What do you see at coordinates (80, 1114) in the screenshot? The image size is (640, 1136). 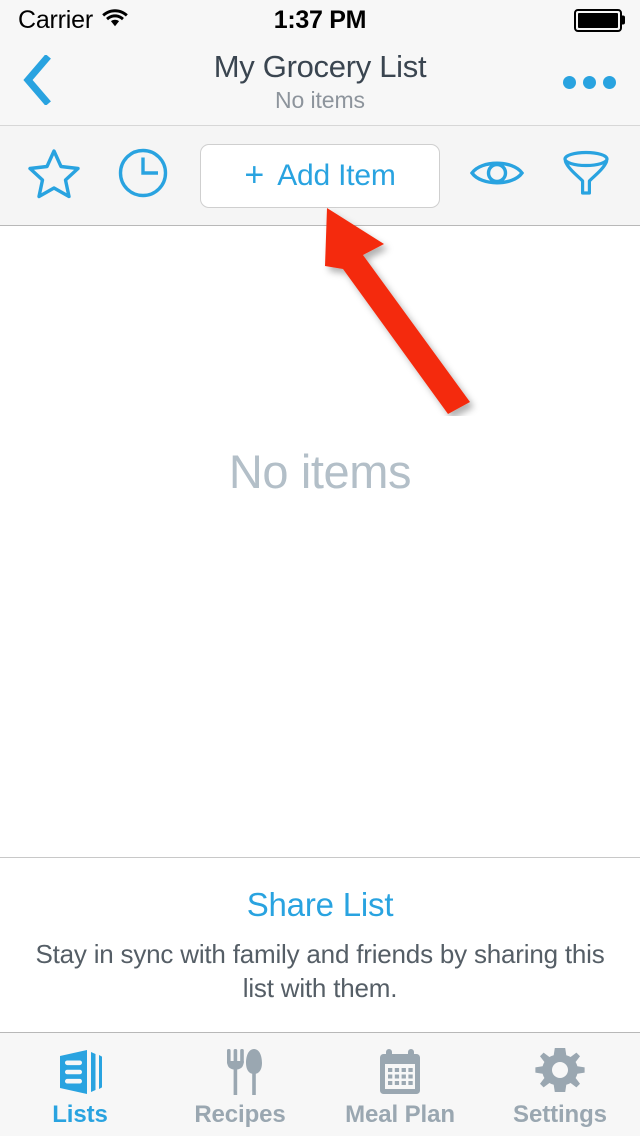 I see `tab-label: Lists` at bounding box center [80, 1114].